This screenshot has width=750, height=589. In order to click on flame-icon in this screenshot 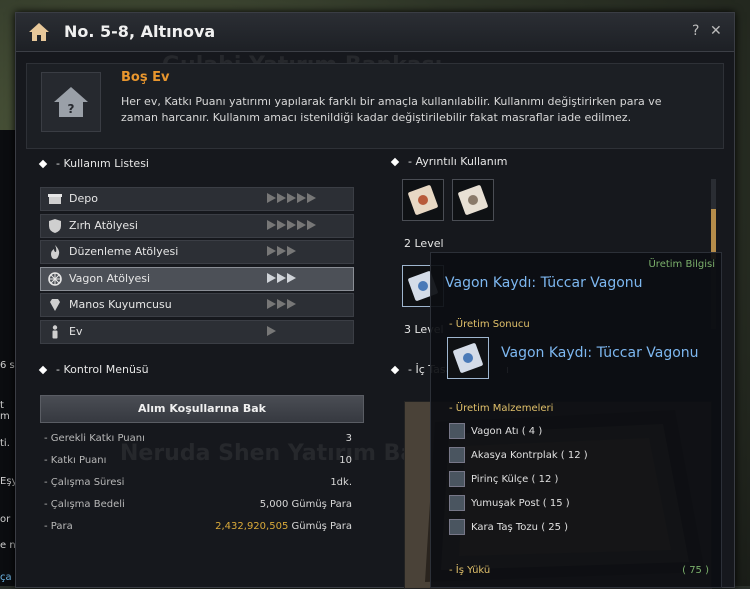, I will do `click(55, 252)`.